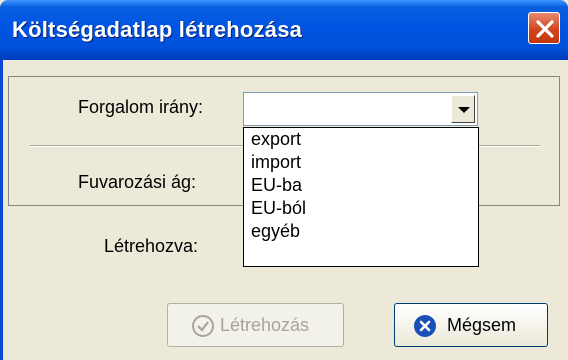 This screenshot has height=360, width=568. Describe the element at coordinates (361, 162) in the screenshot. I see `dropdown-option-import: import` at that location.